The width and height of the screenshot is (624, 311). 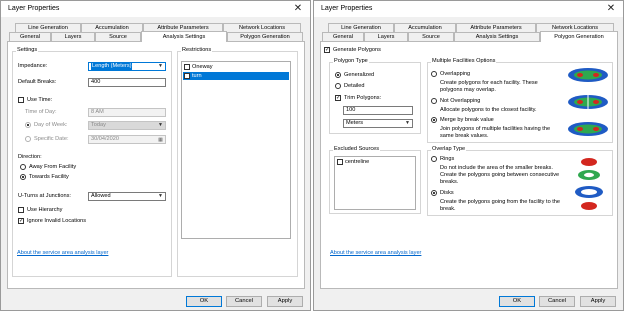 What do you see at coordinates (338, 75) in the screenshot?
I see `generalized-radio` at bounding box center [338, 75].